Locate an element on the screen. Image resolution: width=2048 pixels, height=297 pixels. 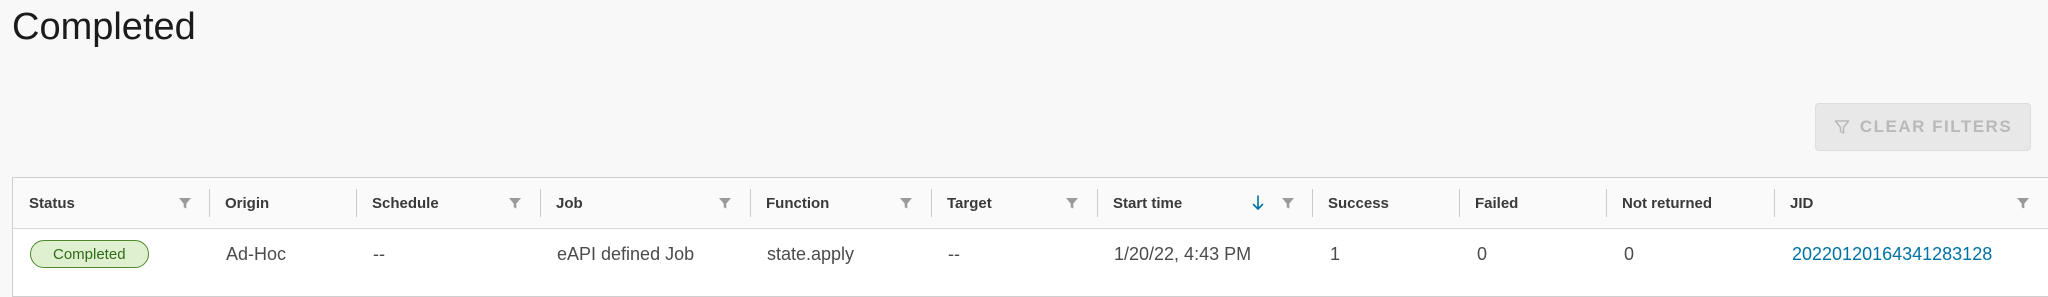
column-header-success: Success is located at coordinates (1385, 203).